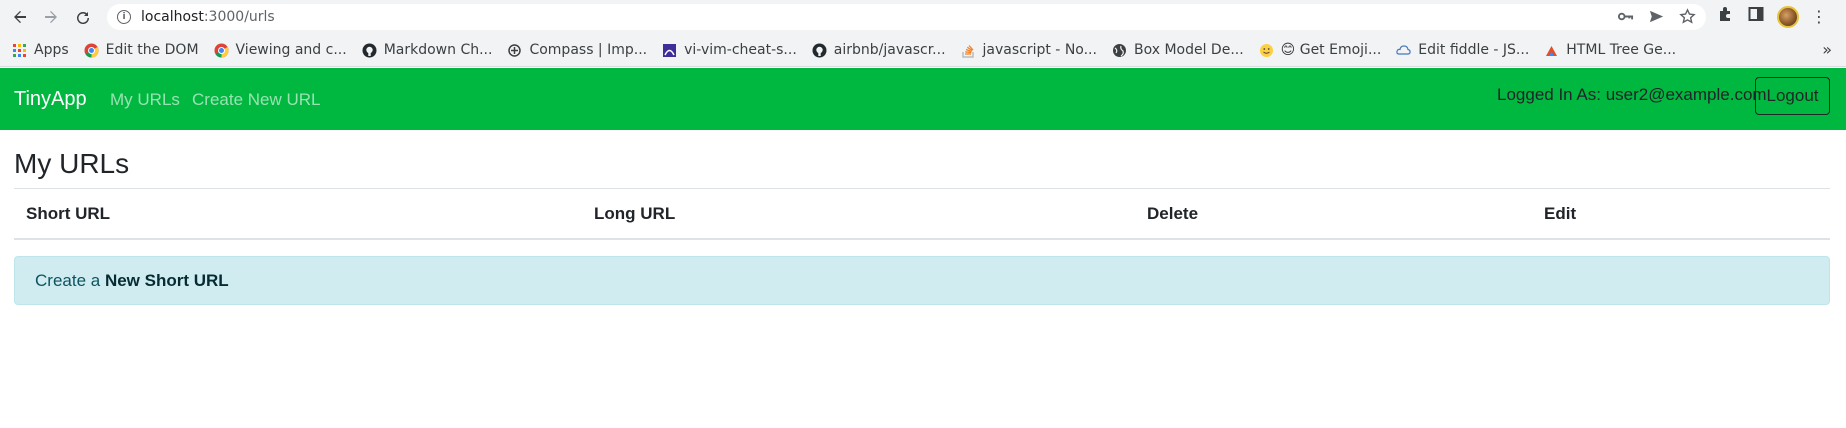 The image size is (1846, 428). Describe the element at coordinates (1632, 94) in the screenshot. I see `logged-in-status: Logged In As: user2@example.com` at that location.